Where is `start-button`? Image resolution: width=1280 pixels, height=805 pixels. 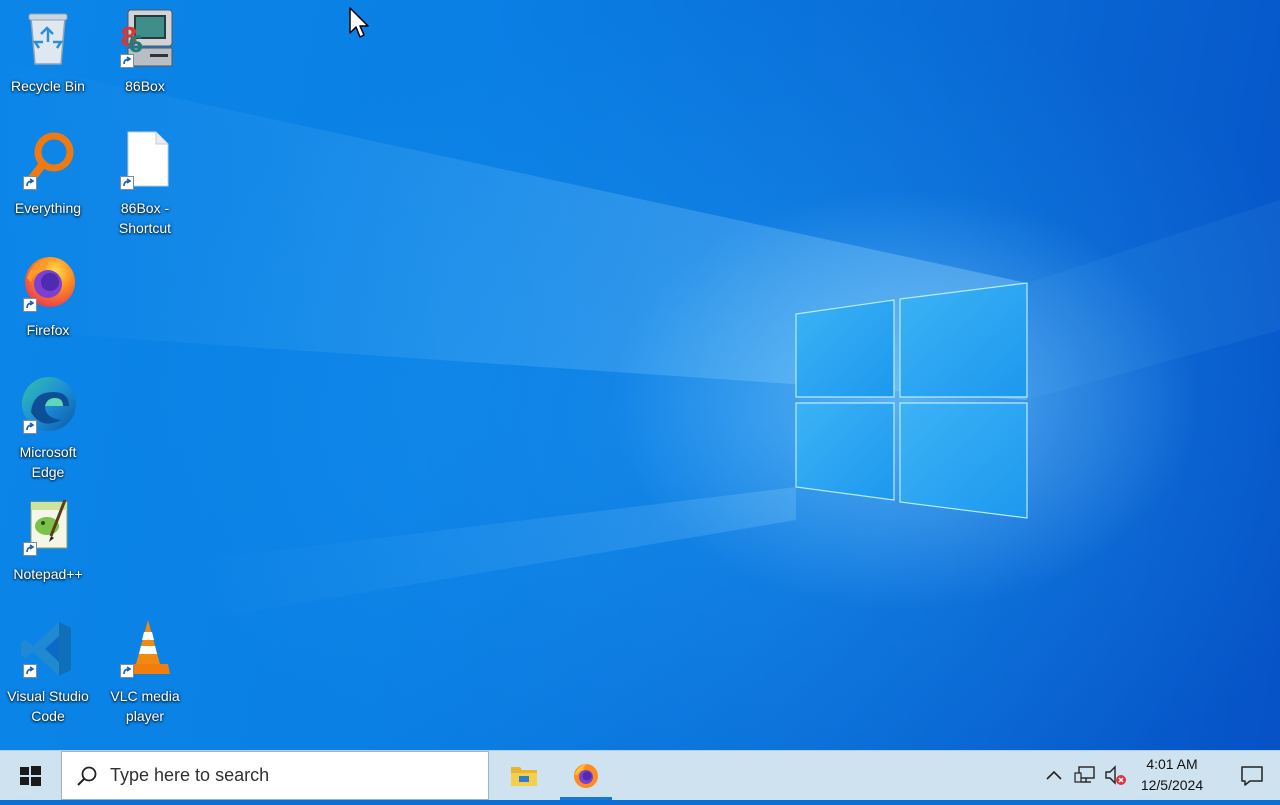 start-button is located at coordinates (30, 775).